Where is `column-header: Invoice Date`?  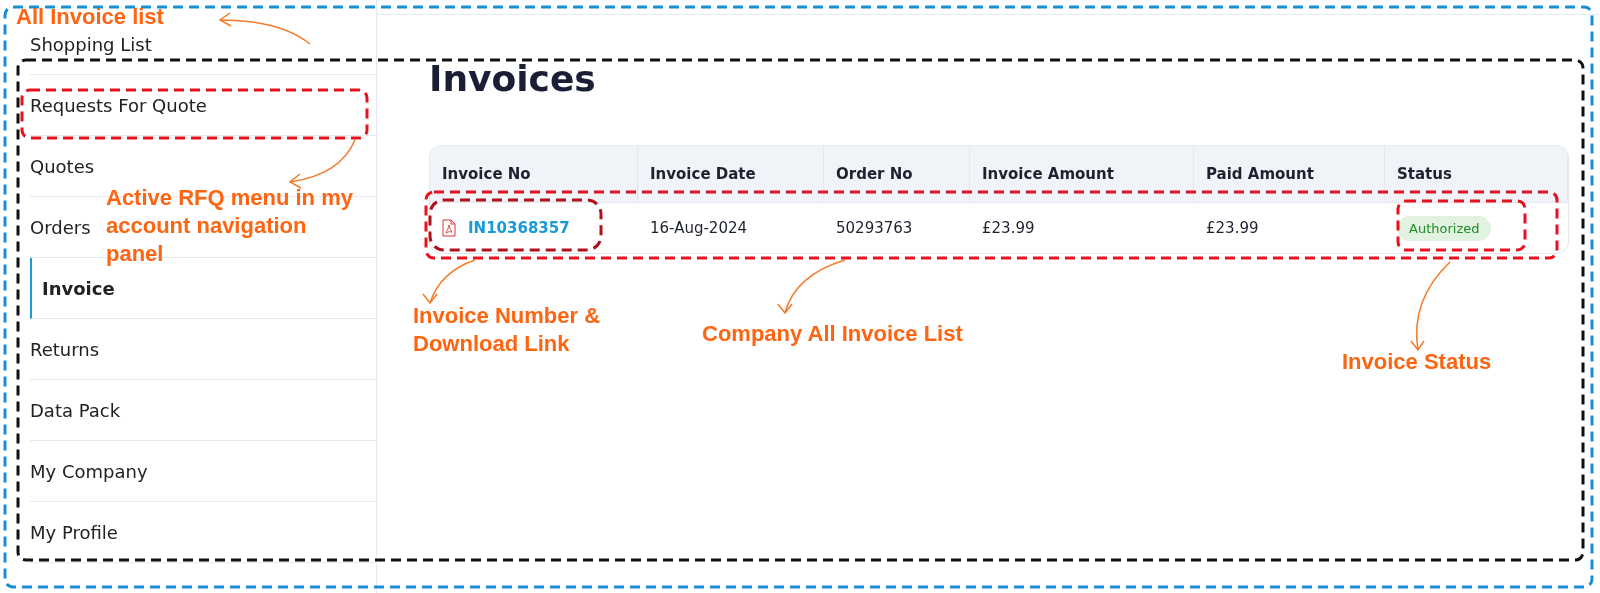
column-header: Invoice Date is located at coordinates (731, 174).